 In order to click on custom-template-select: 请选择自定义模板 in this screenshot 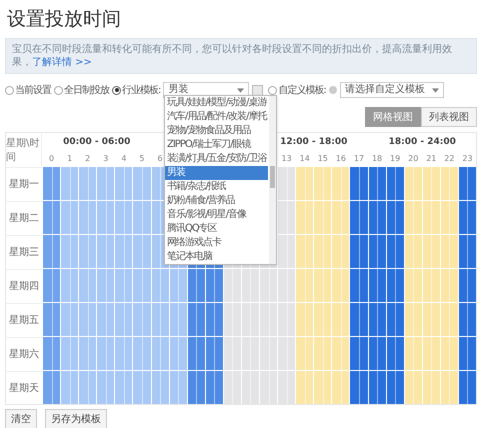, I will do `click(392, 90)`.